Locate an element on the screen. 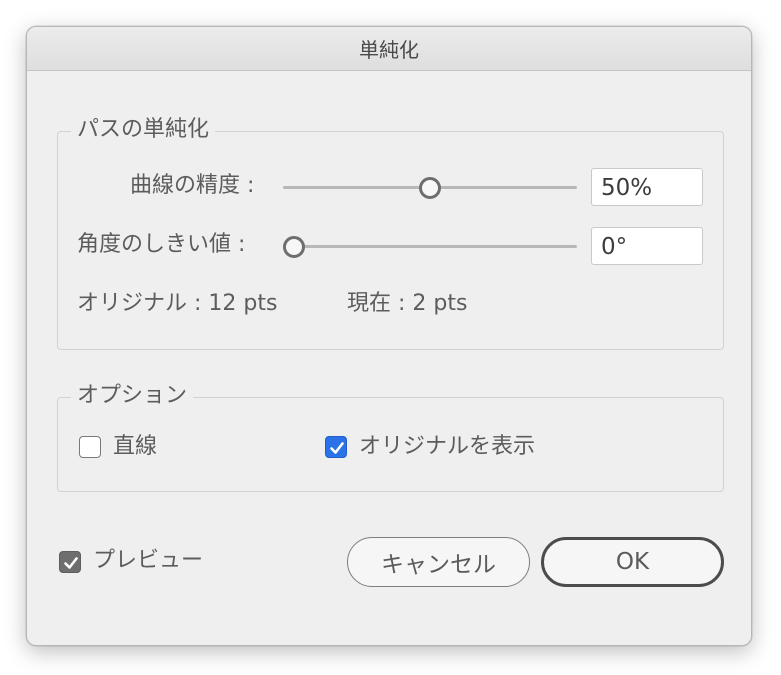  show-original-label: オリジナルを表示 is located at coordinates (447, 447).